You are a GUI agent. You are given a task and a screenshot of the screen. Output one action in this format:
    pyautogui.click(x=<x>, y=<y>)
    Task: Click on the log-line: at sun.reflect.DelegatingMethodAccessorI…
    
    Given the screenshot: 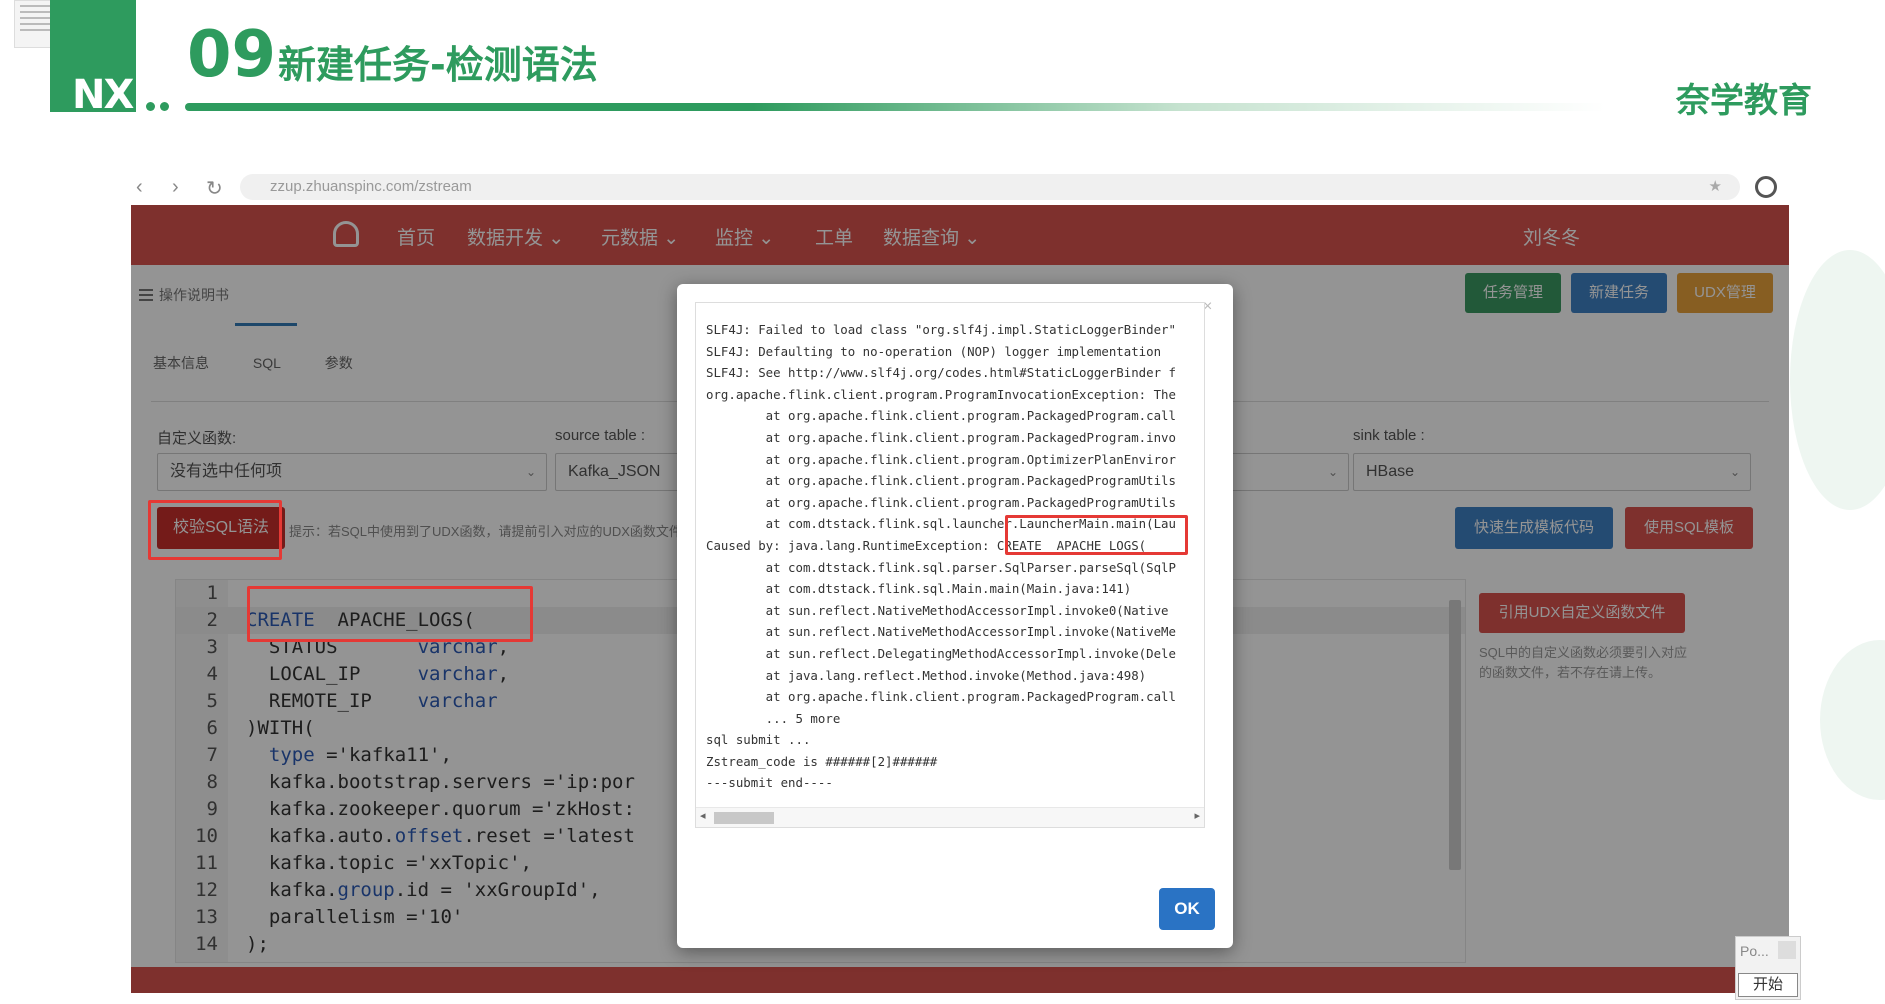 What is the action you would take?
    pyautogui.click(x=941, y=653)
    